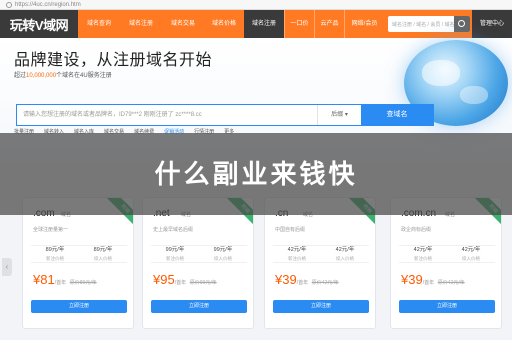 Image resolution: width=512 pixels, height=340 pixels. What do you see at coordinates (223, 250) in the screenshot?
I see `price-renew: 99元/年` at bounding box center [223, 250].